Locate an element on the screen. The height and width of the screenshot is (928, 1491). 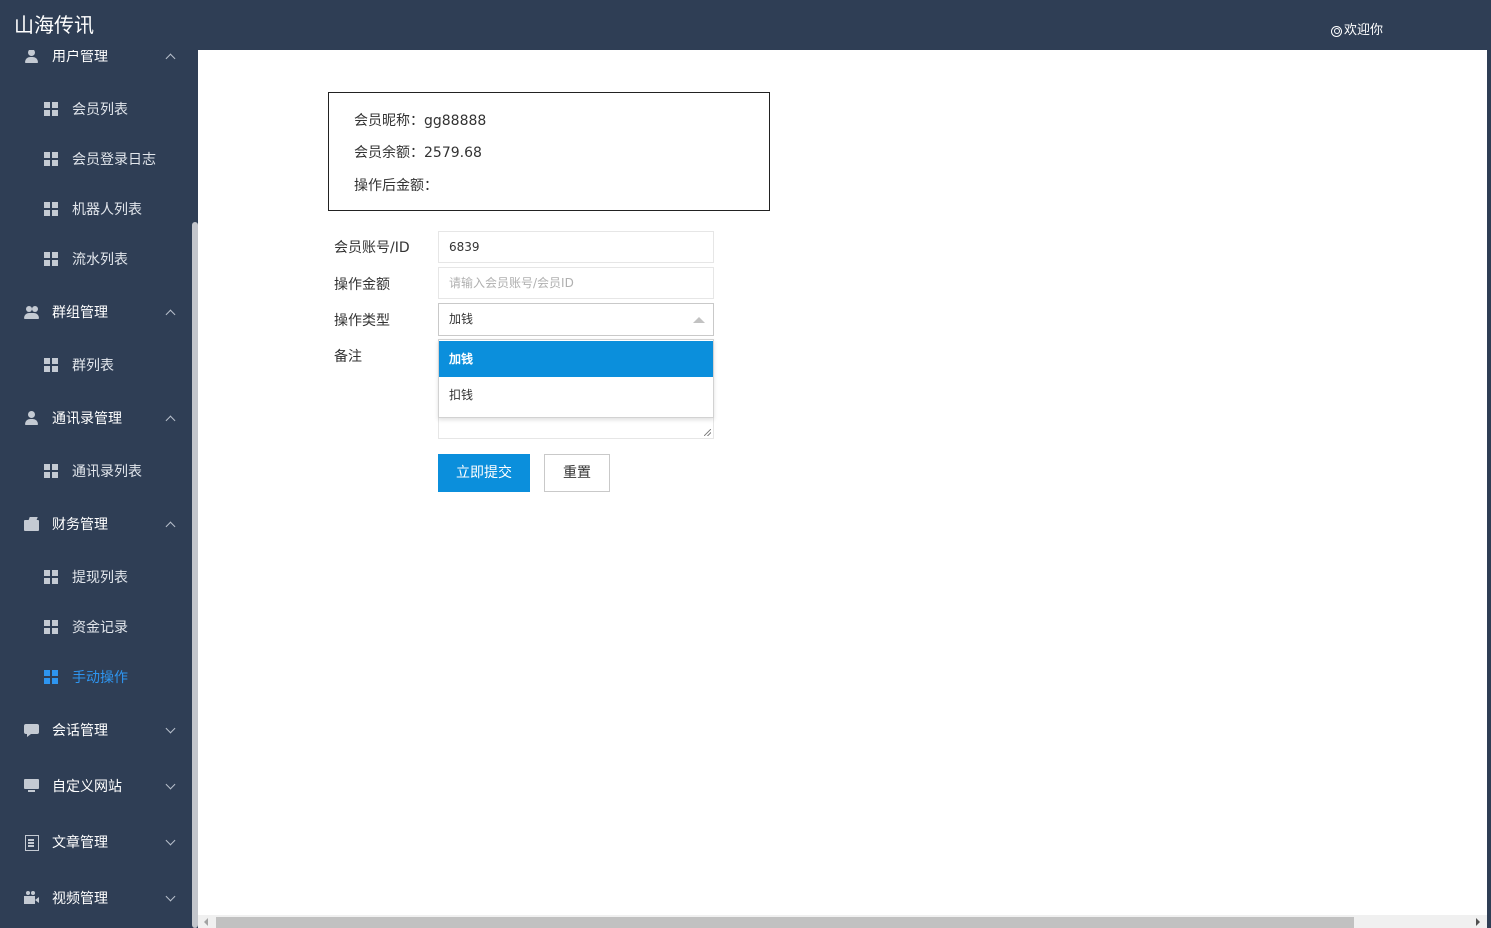
menu-video-management: 视频管理 is located at coordinates (96, 898).